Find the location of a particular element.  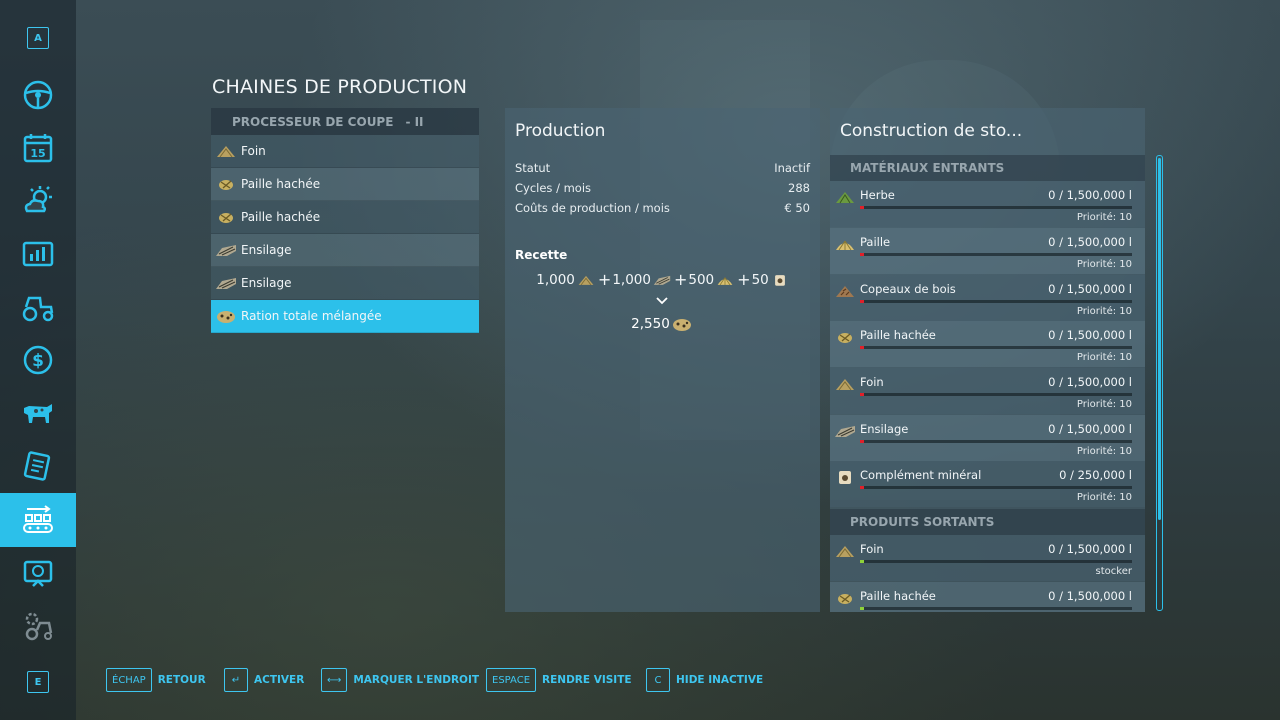

status-value: Inactif is located at coordinates (792, 168).